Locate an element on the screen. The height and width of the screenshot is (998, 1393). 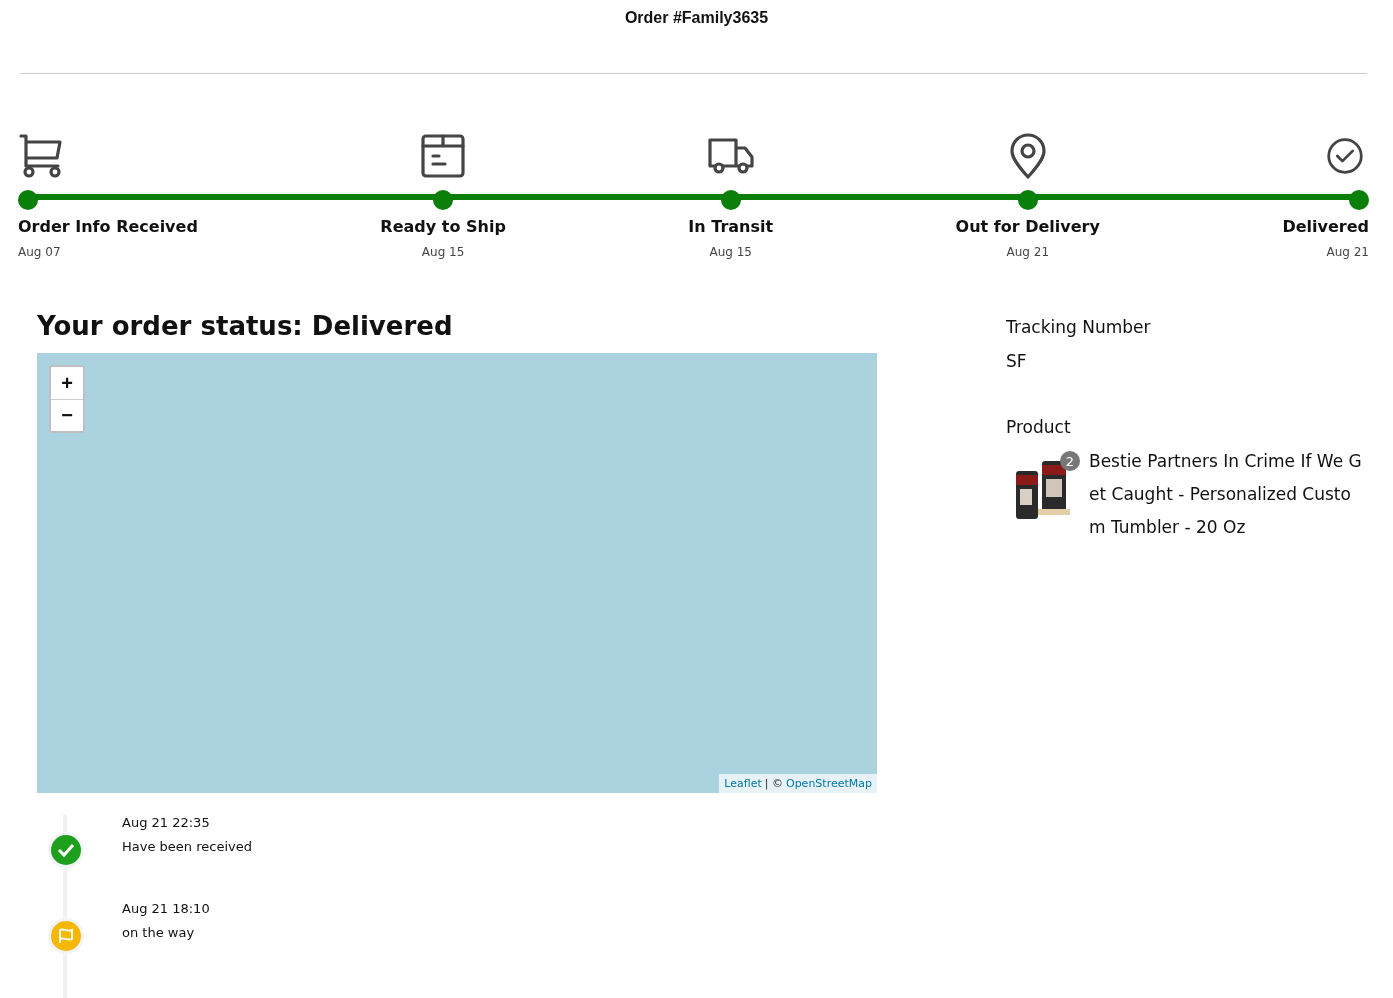
attribution-text: | © is located at coordinates (773, 783).